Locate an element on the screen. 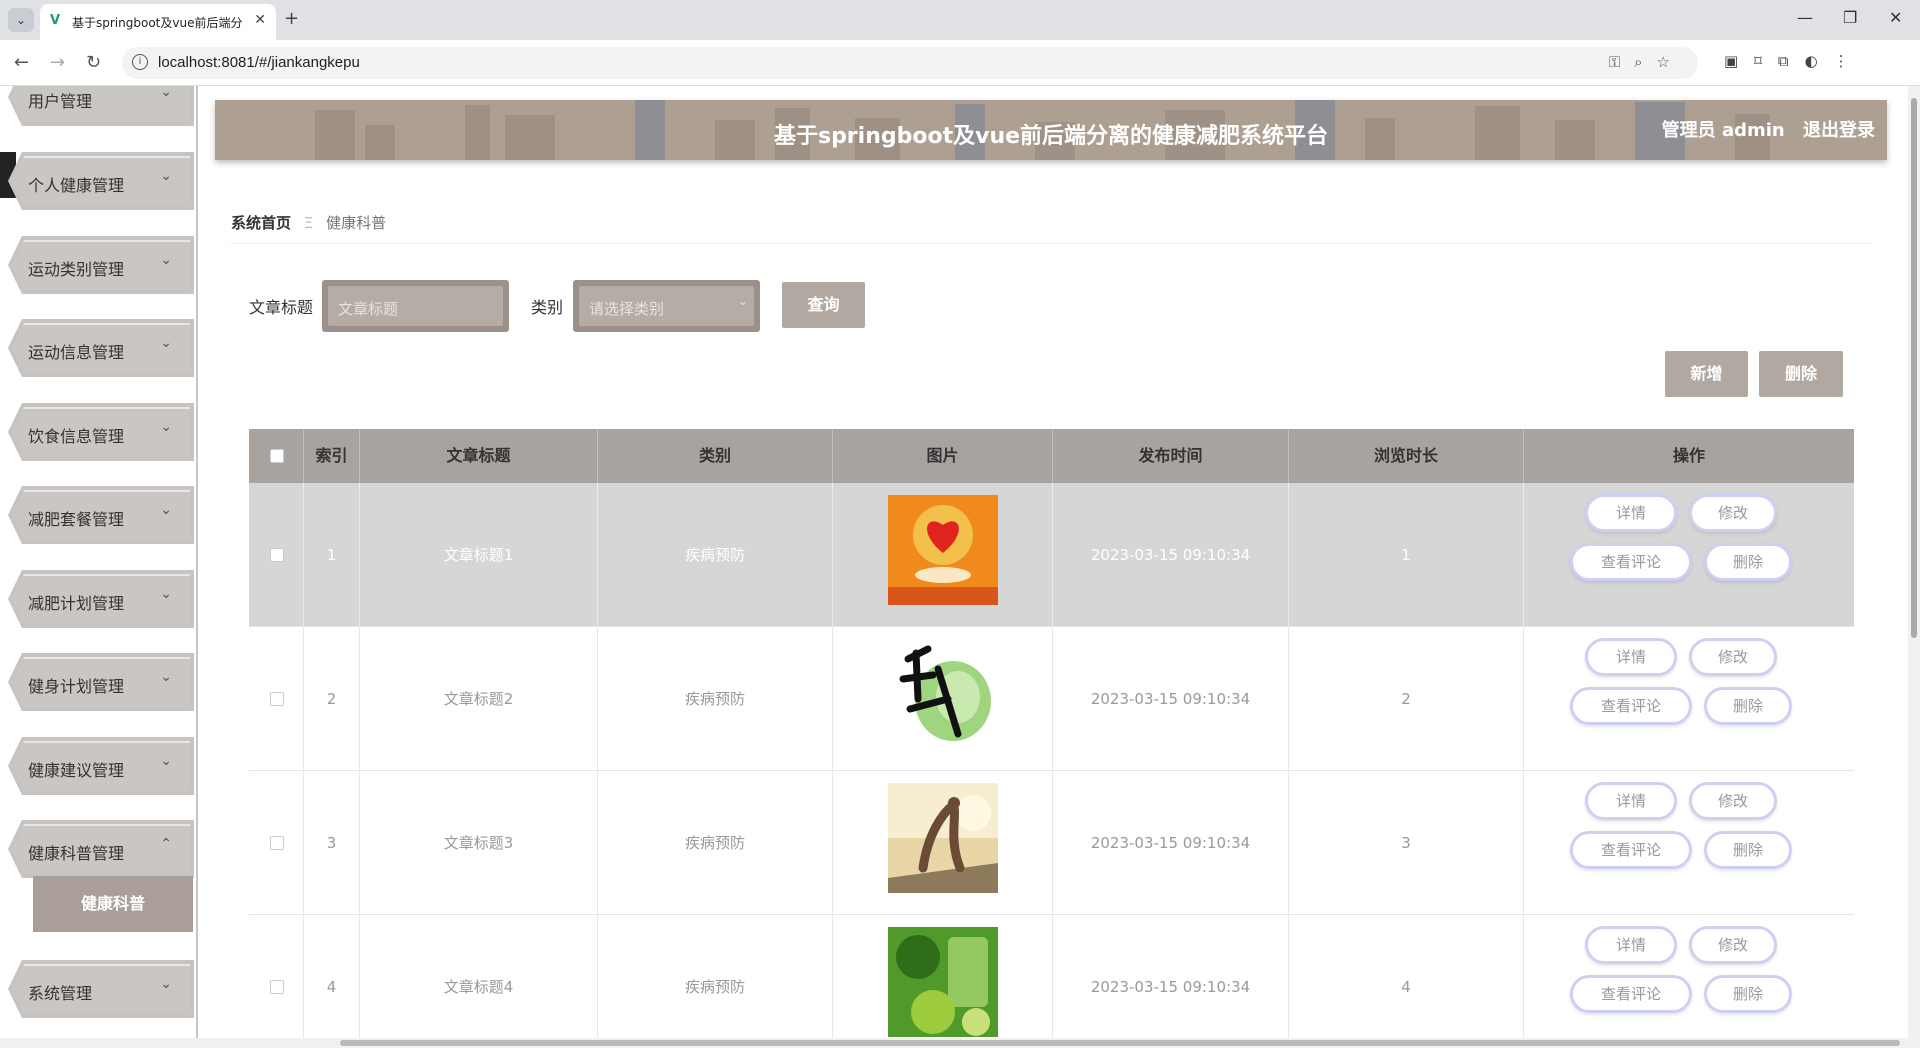 Image resolution: width=1920 pixels, height=1048 pixels. window-close-icon: ✕ is located at coordinates (1895, 17).